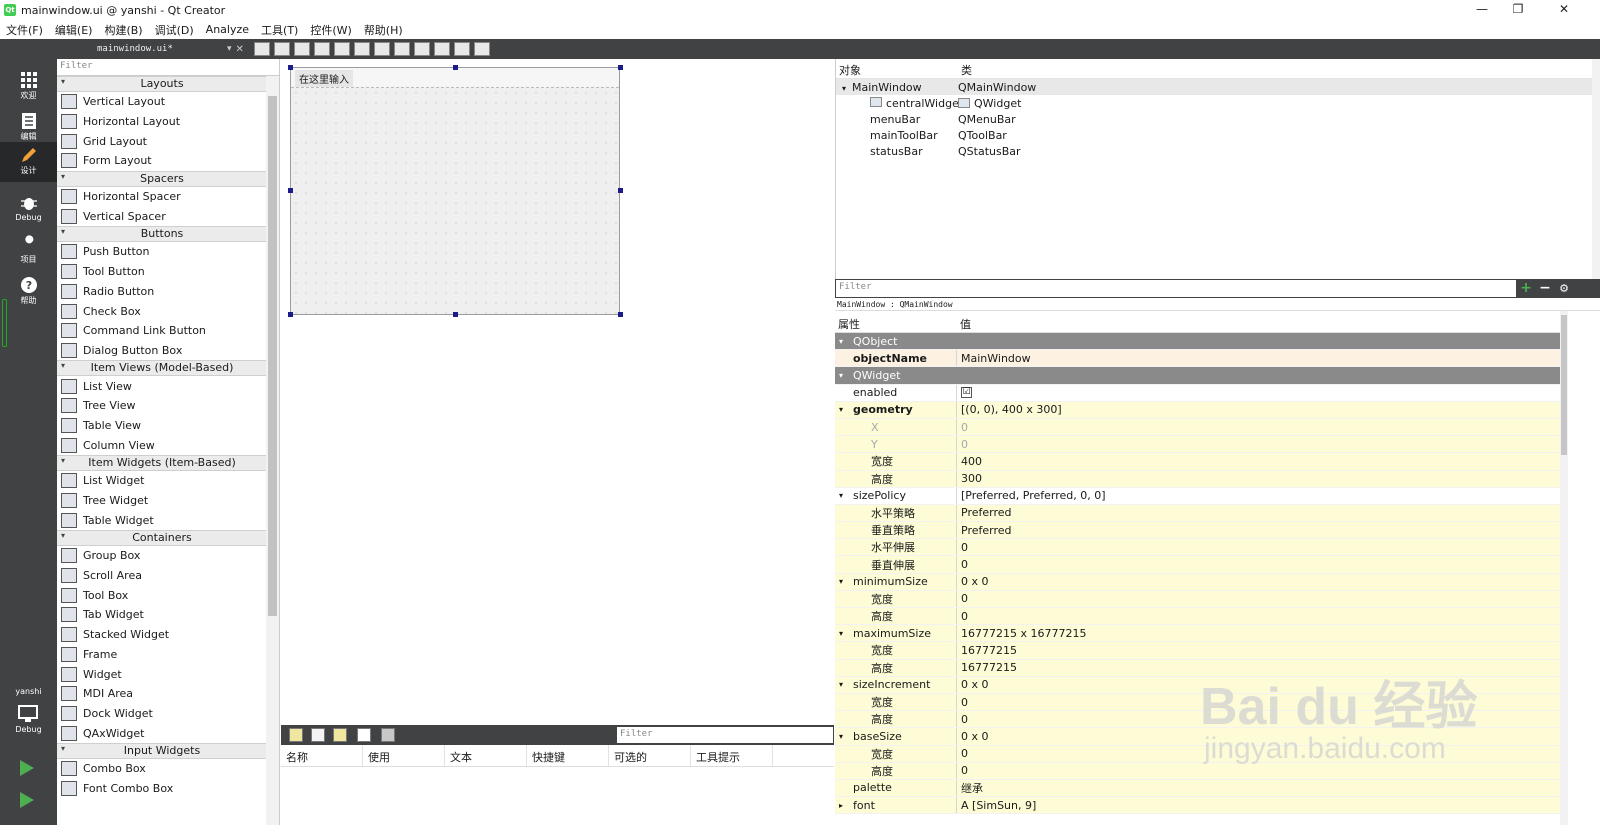 The height and width of the screenshot is (825, 1600). I want to click on object-inspector-scrollbar, so click(1596, 169).